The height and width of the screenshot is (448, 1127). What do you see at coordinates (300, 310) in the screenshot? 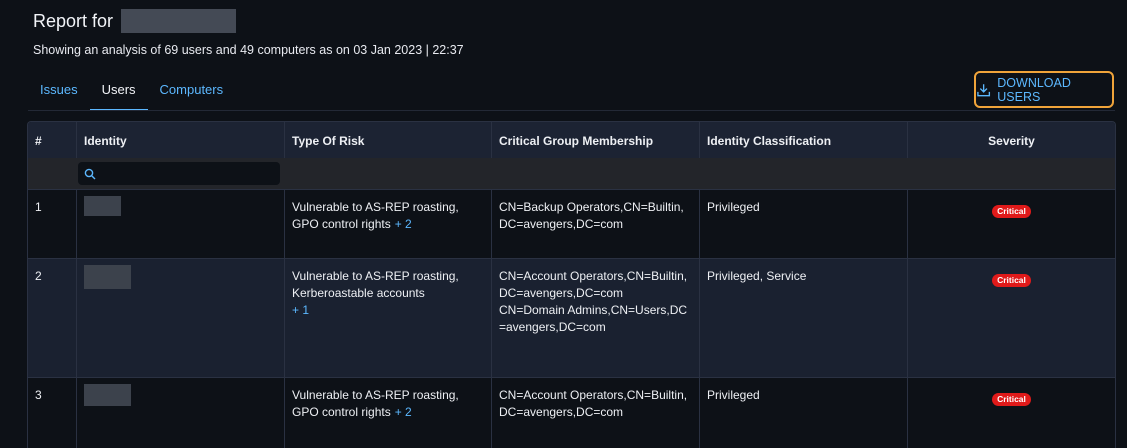
I see `risk-more-link: + 1` at bounding box center [300, 310].